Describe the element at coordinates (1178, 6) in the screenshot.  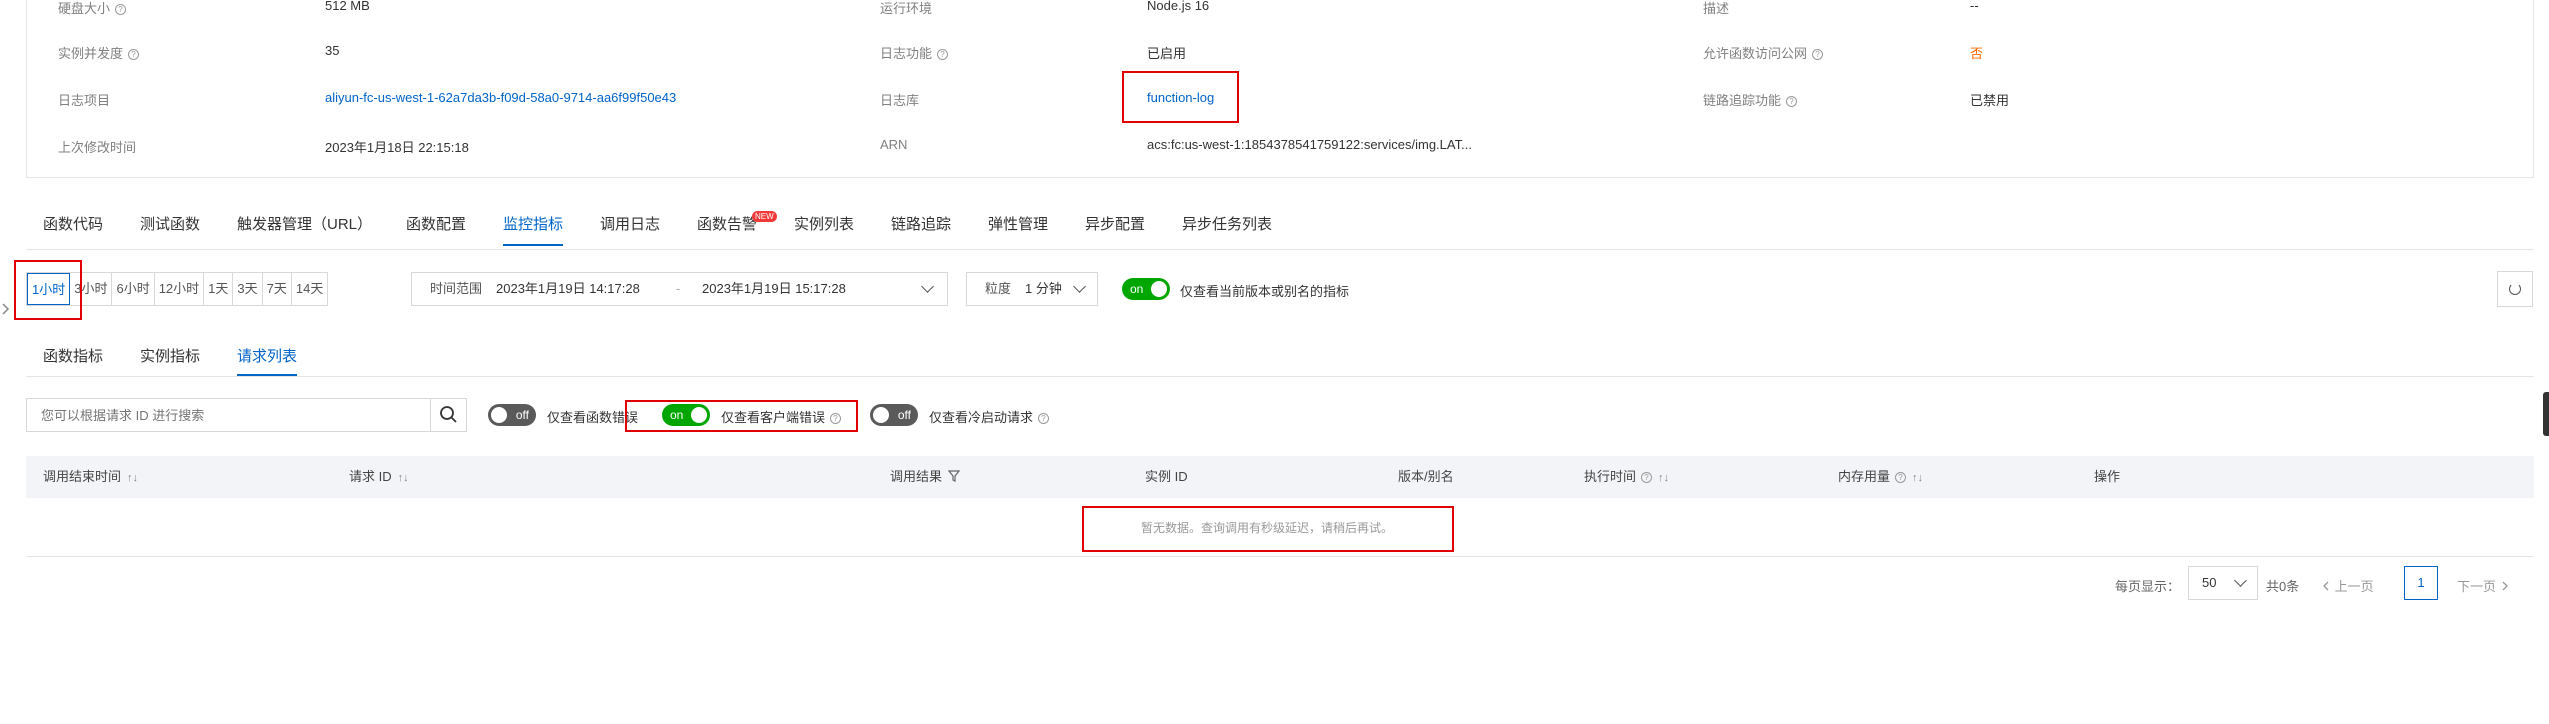
I see `info-value-runtime: Node.js 16` at that location.